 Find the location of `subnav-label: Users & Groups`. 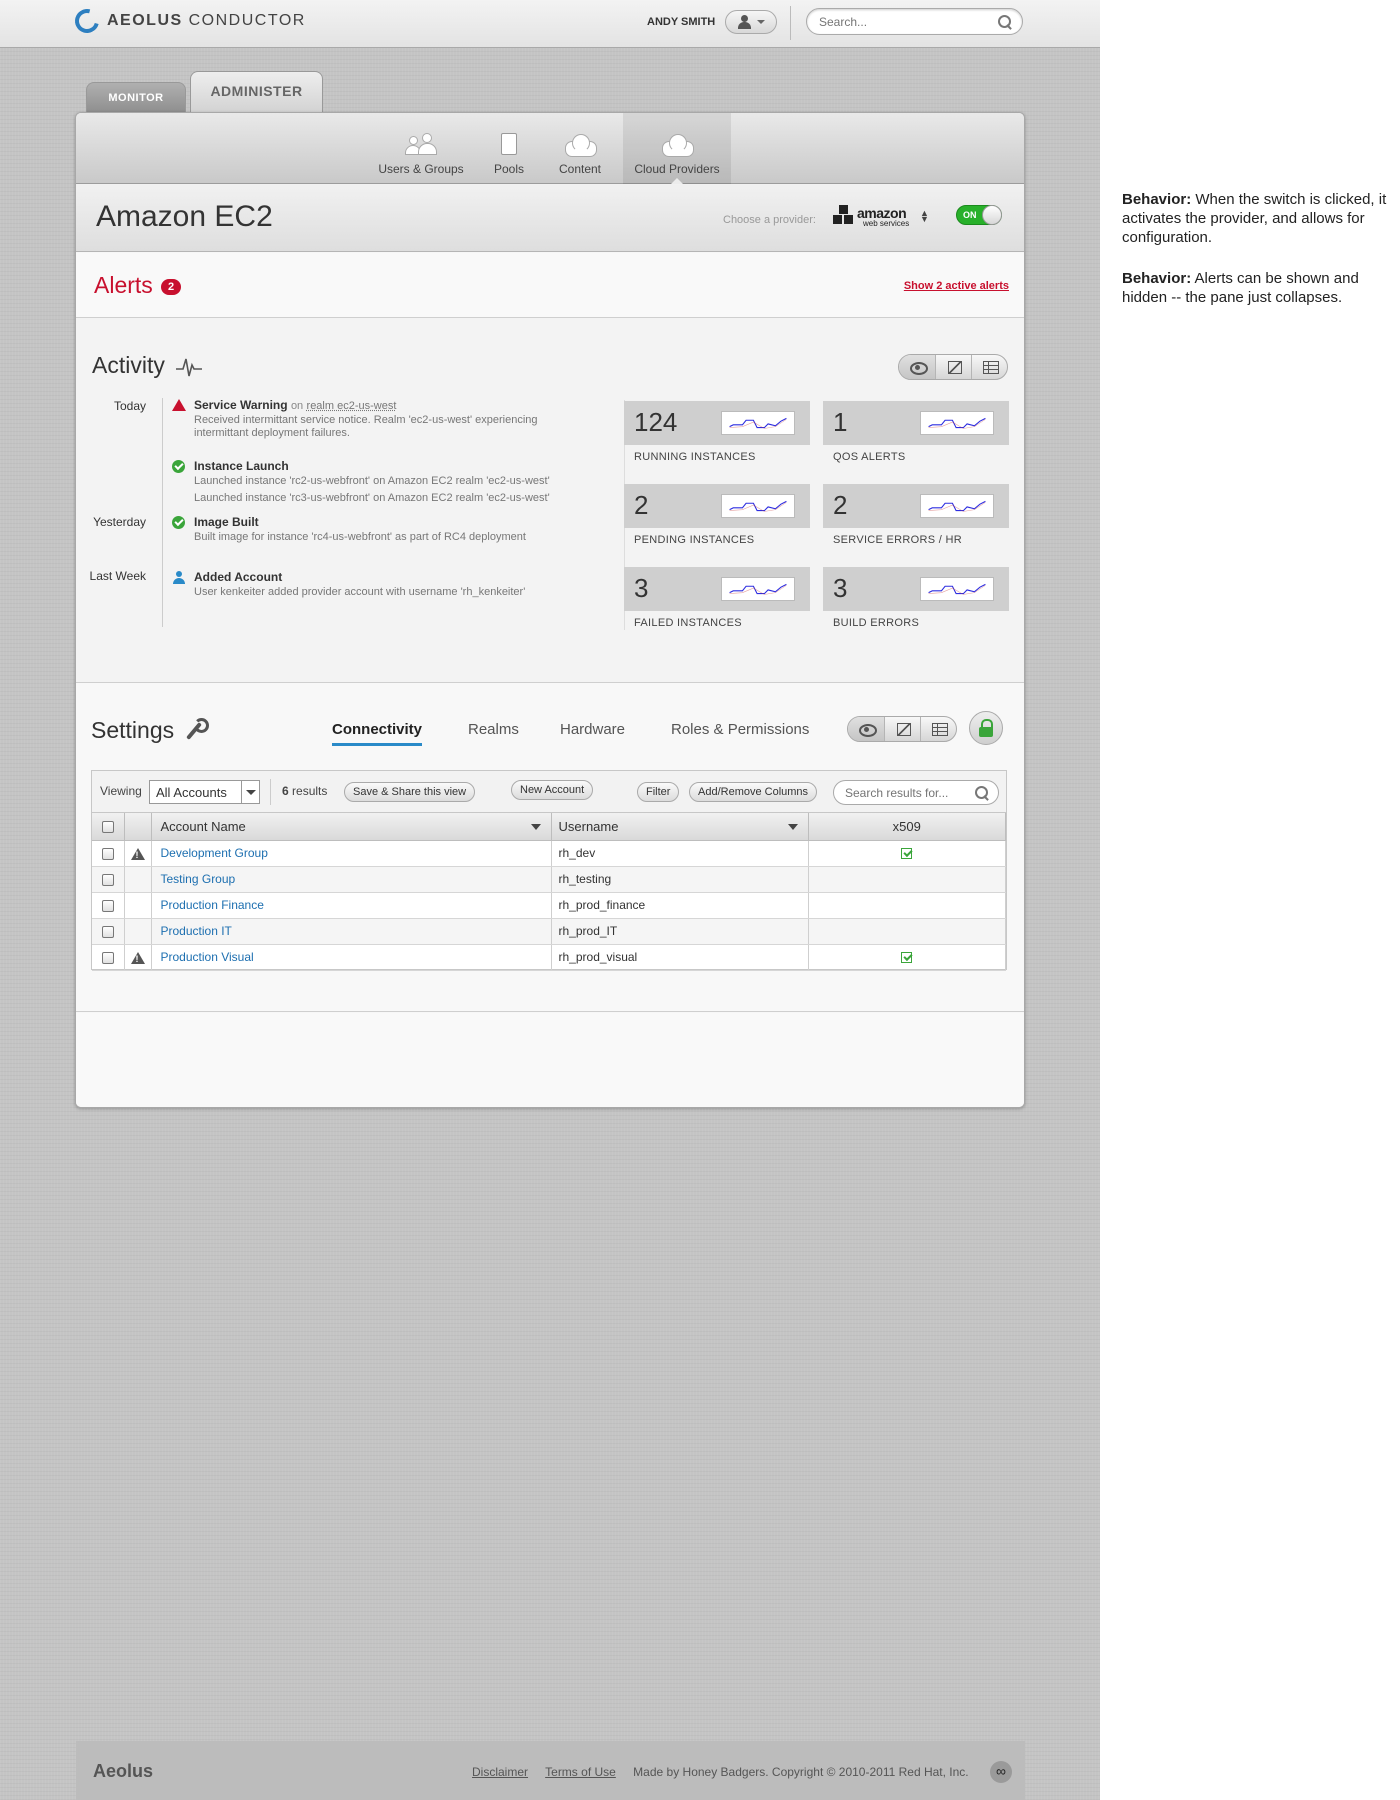

subnav-label: Users & Groups is located at coordinates (421, 169).